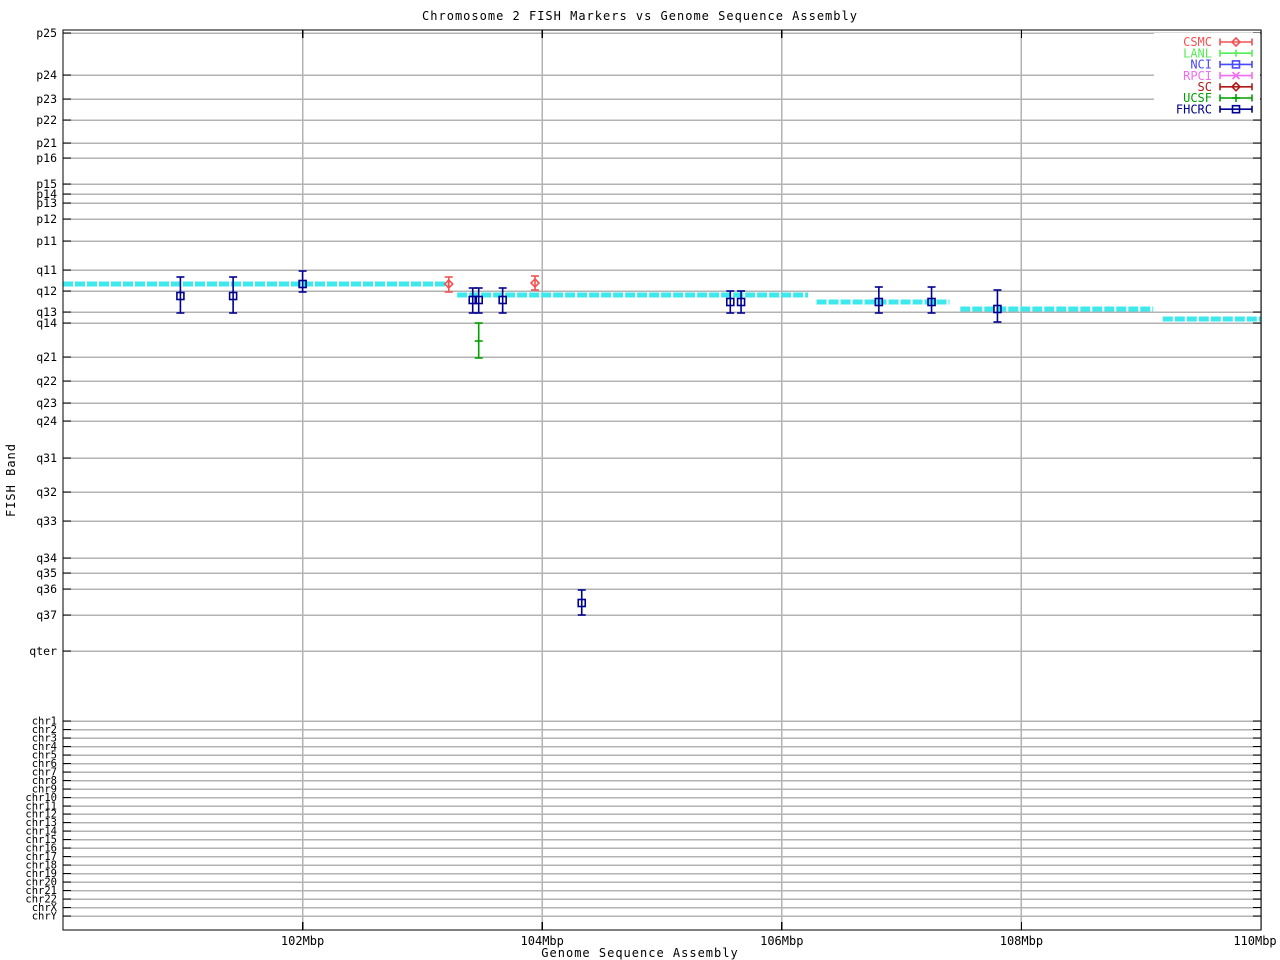 This screenshot has width=1280, height=960. What do you see at coordinates (46, 589) in the screenshot?
I see `y-tick-label: q36` at bounding box center [46, 589].